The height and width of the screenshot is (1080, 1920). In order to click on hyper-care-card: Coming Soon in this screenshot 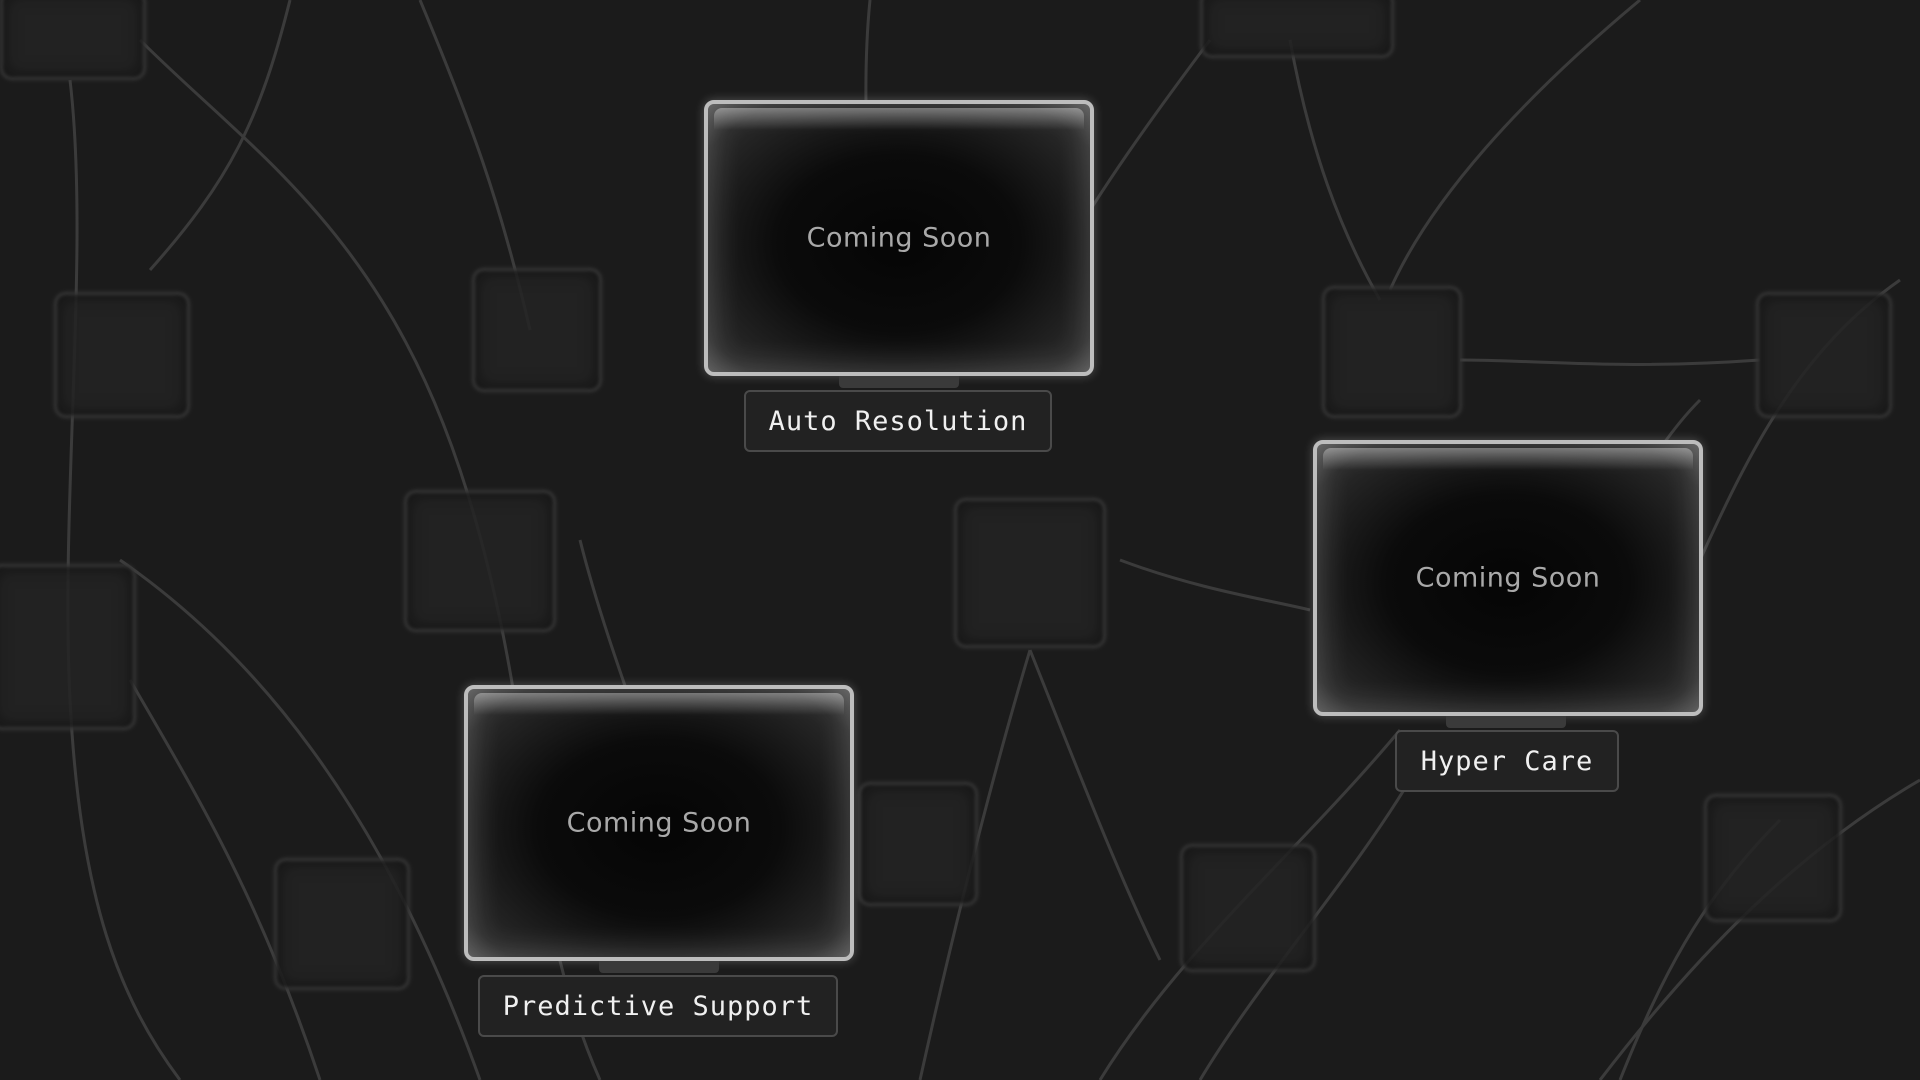, I will do `click(1508, 578)`.